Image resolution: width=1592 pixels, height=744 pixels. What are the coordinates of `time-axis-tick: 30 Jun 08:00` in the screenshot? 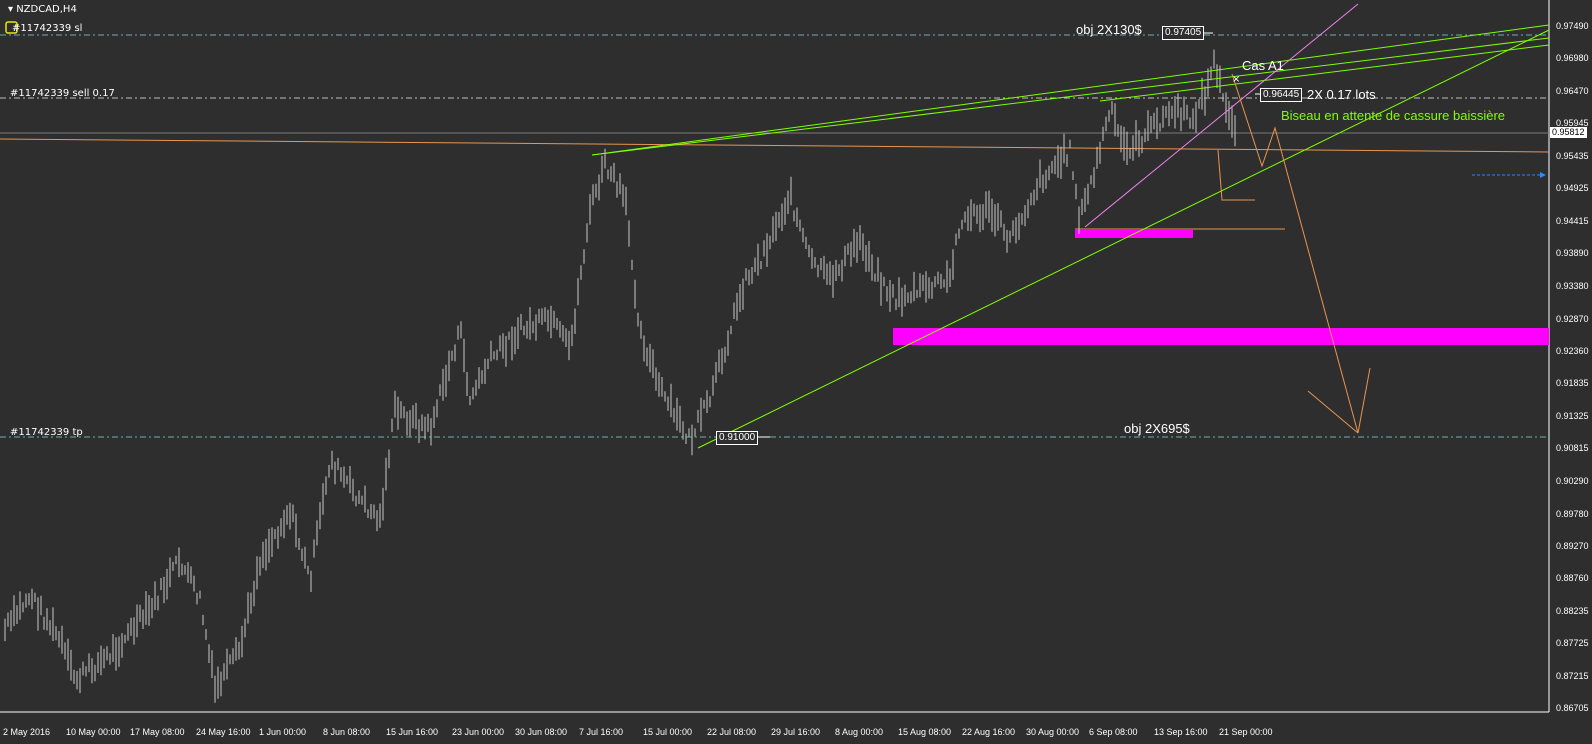 It's located at (541, 732).